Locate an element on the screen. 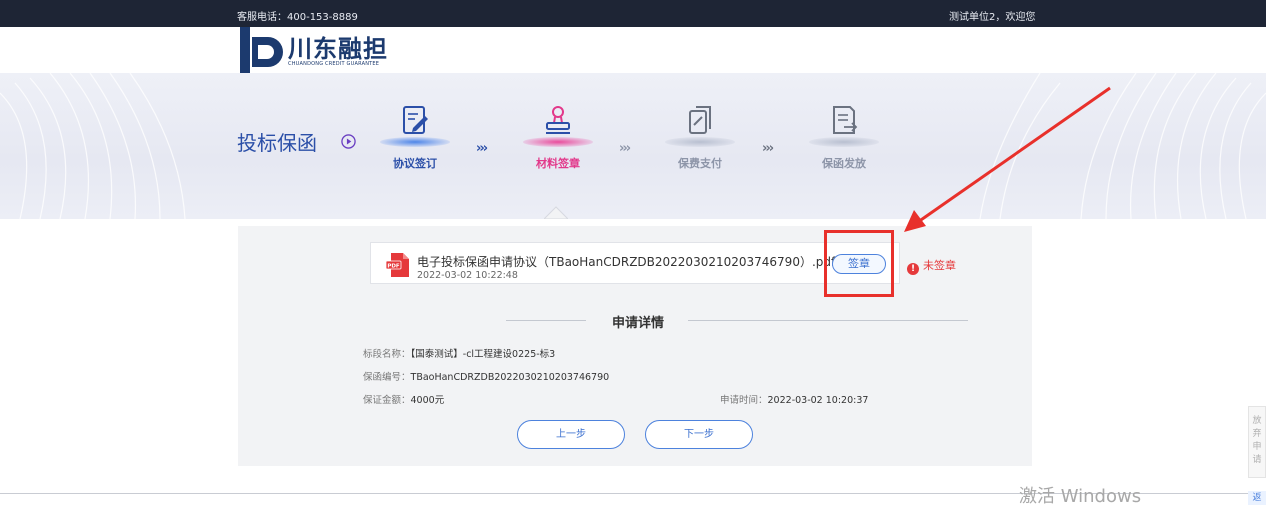  step-issue: 保函发放 is located at coordinates (844, 138).